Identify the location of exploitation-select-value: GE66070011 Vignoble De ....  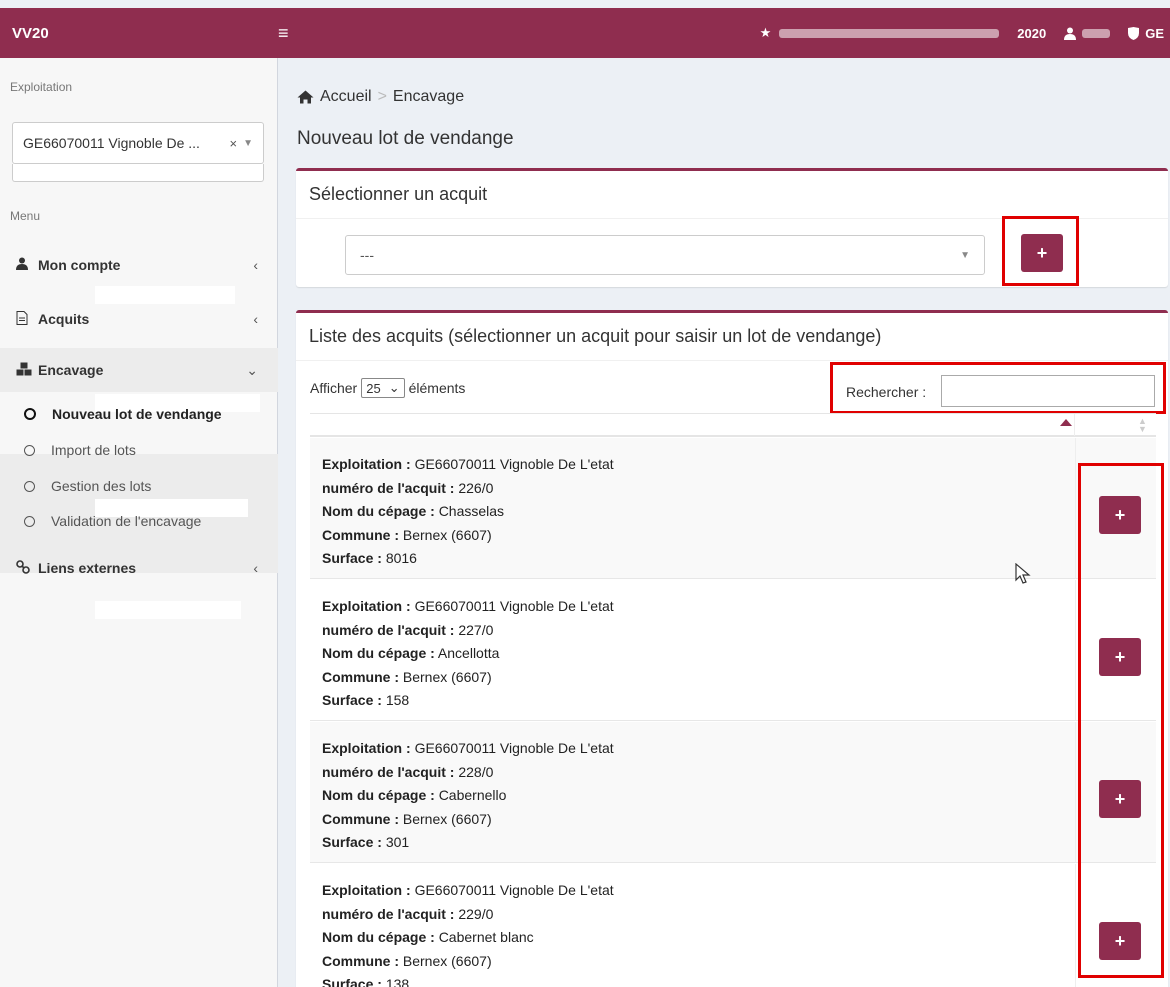
(111, 143).